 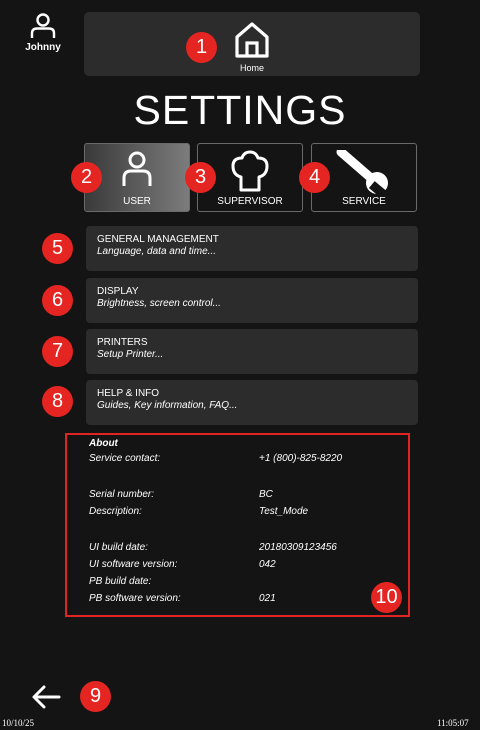 What do you see at coordinates (364, 201) in the screenshot?
I see `tab-service-label: SERVICE` at bounding box center [364, 201].